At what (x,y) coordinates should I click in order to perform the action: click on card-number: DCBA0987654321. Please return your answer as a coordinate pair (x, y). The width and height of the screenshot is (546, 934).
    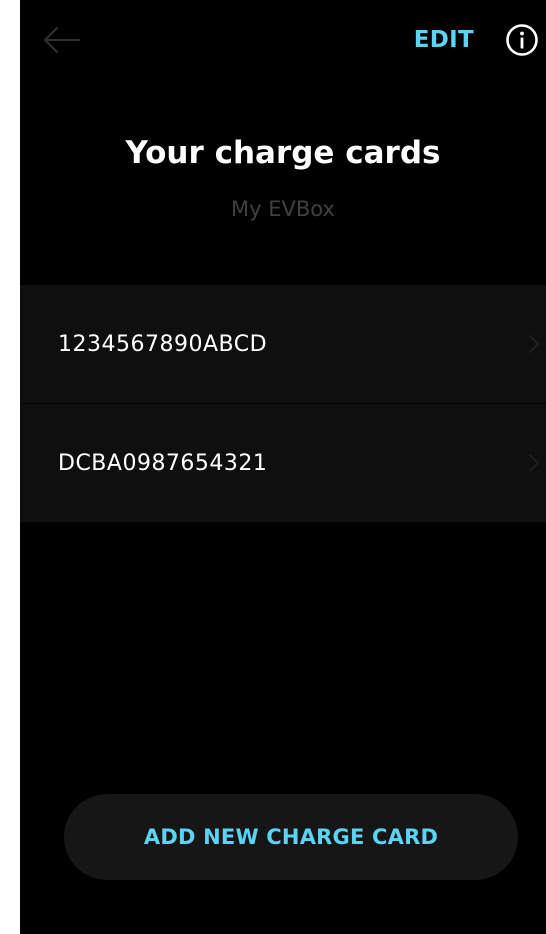
    Looking at the image, I should click on (163, 463).